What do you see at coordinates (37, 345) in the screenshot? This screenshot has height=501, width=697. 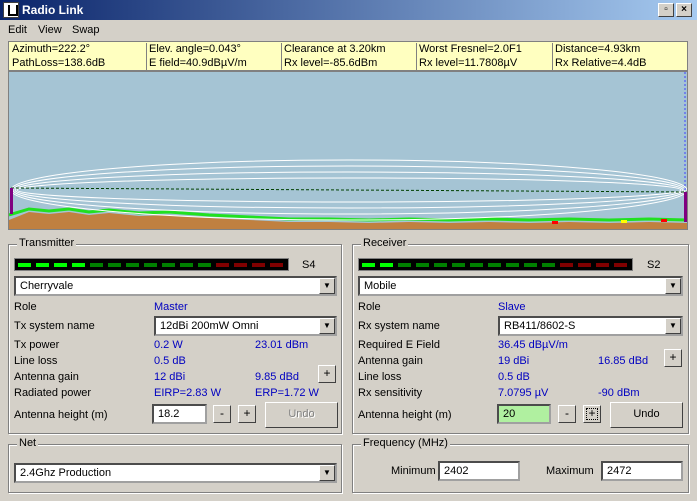 I see `tx-power-label: Tx power` at bounding box center [37, 345].